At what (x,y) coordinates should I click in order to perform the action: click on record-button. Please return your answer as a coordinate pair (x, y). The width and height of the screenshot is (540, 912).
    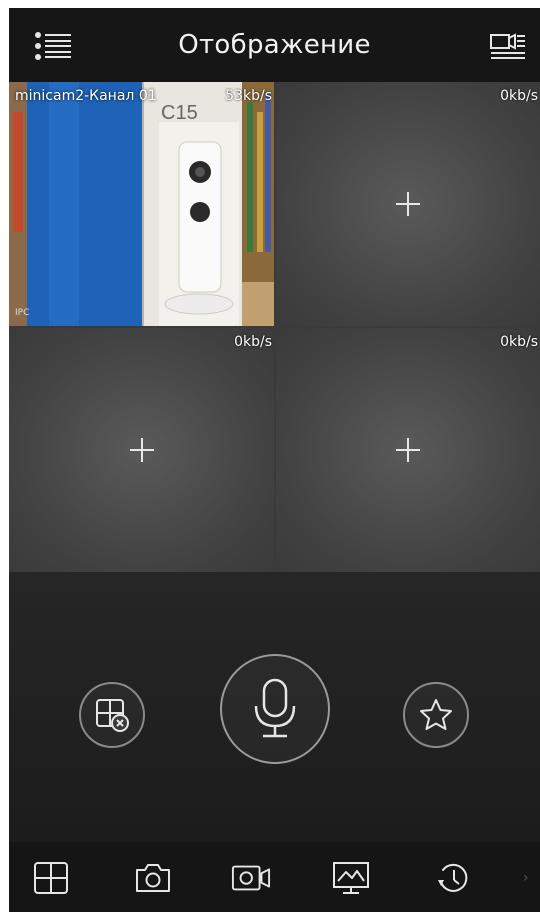
    Looking at the image, I should click on (251, 878).